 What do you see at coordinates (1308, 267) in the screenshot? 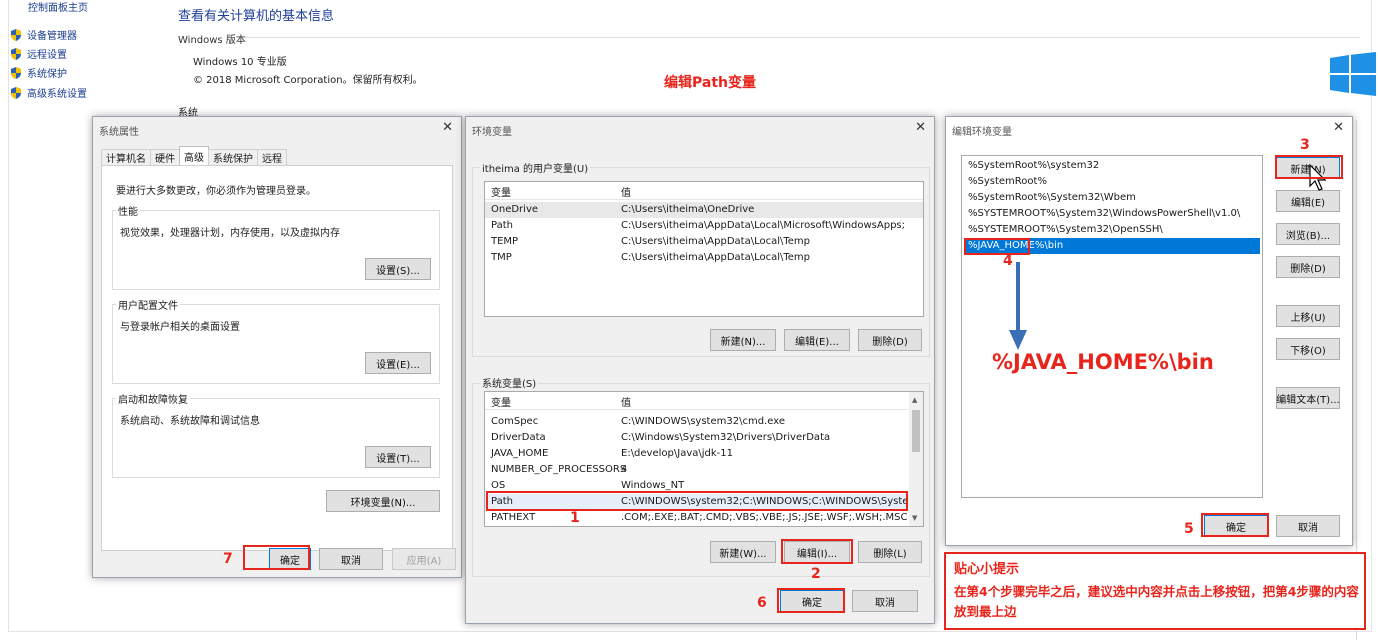
I see `delete-button: 删除(D)` at bounding box center [1308, 267].